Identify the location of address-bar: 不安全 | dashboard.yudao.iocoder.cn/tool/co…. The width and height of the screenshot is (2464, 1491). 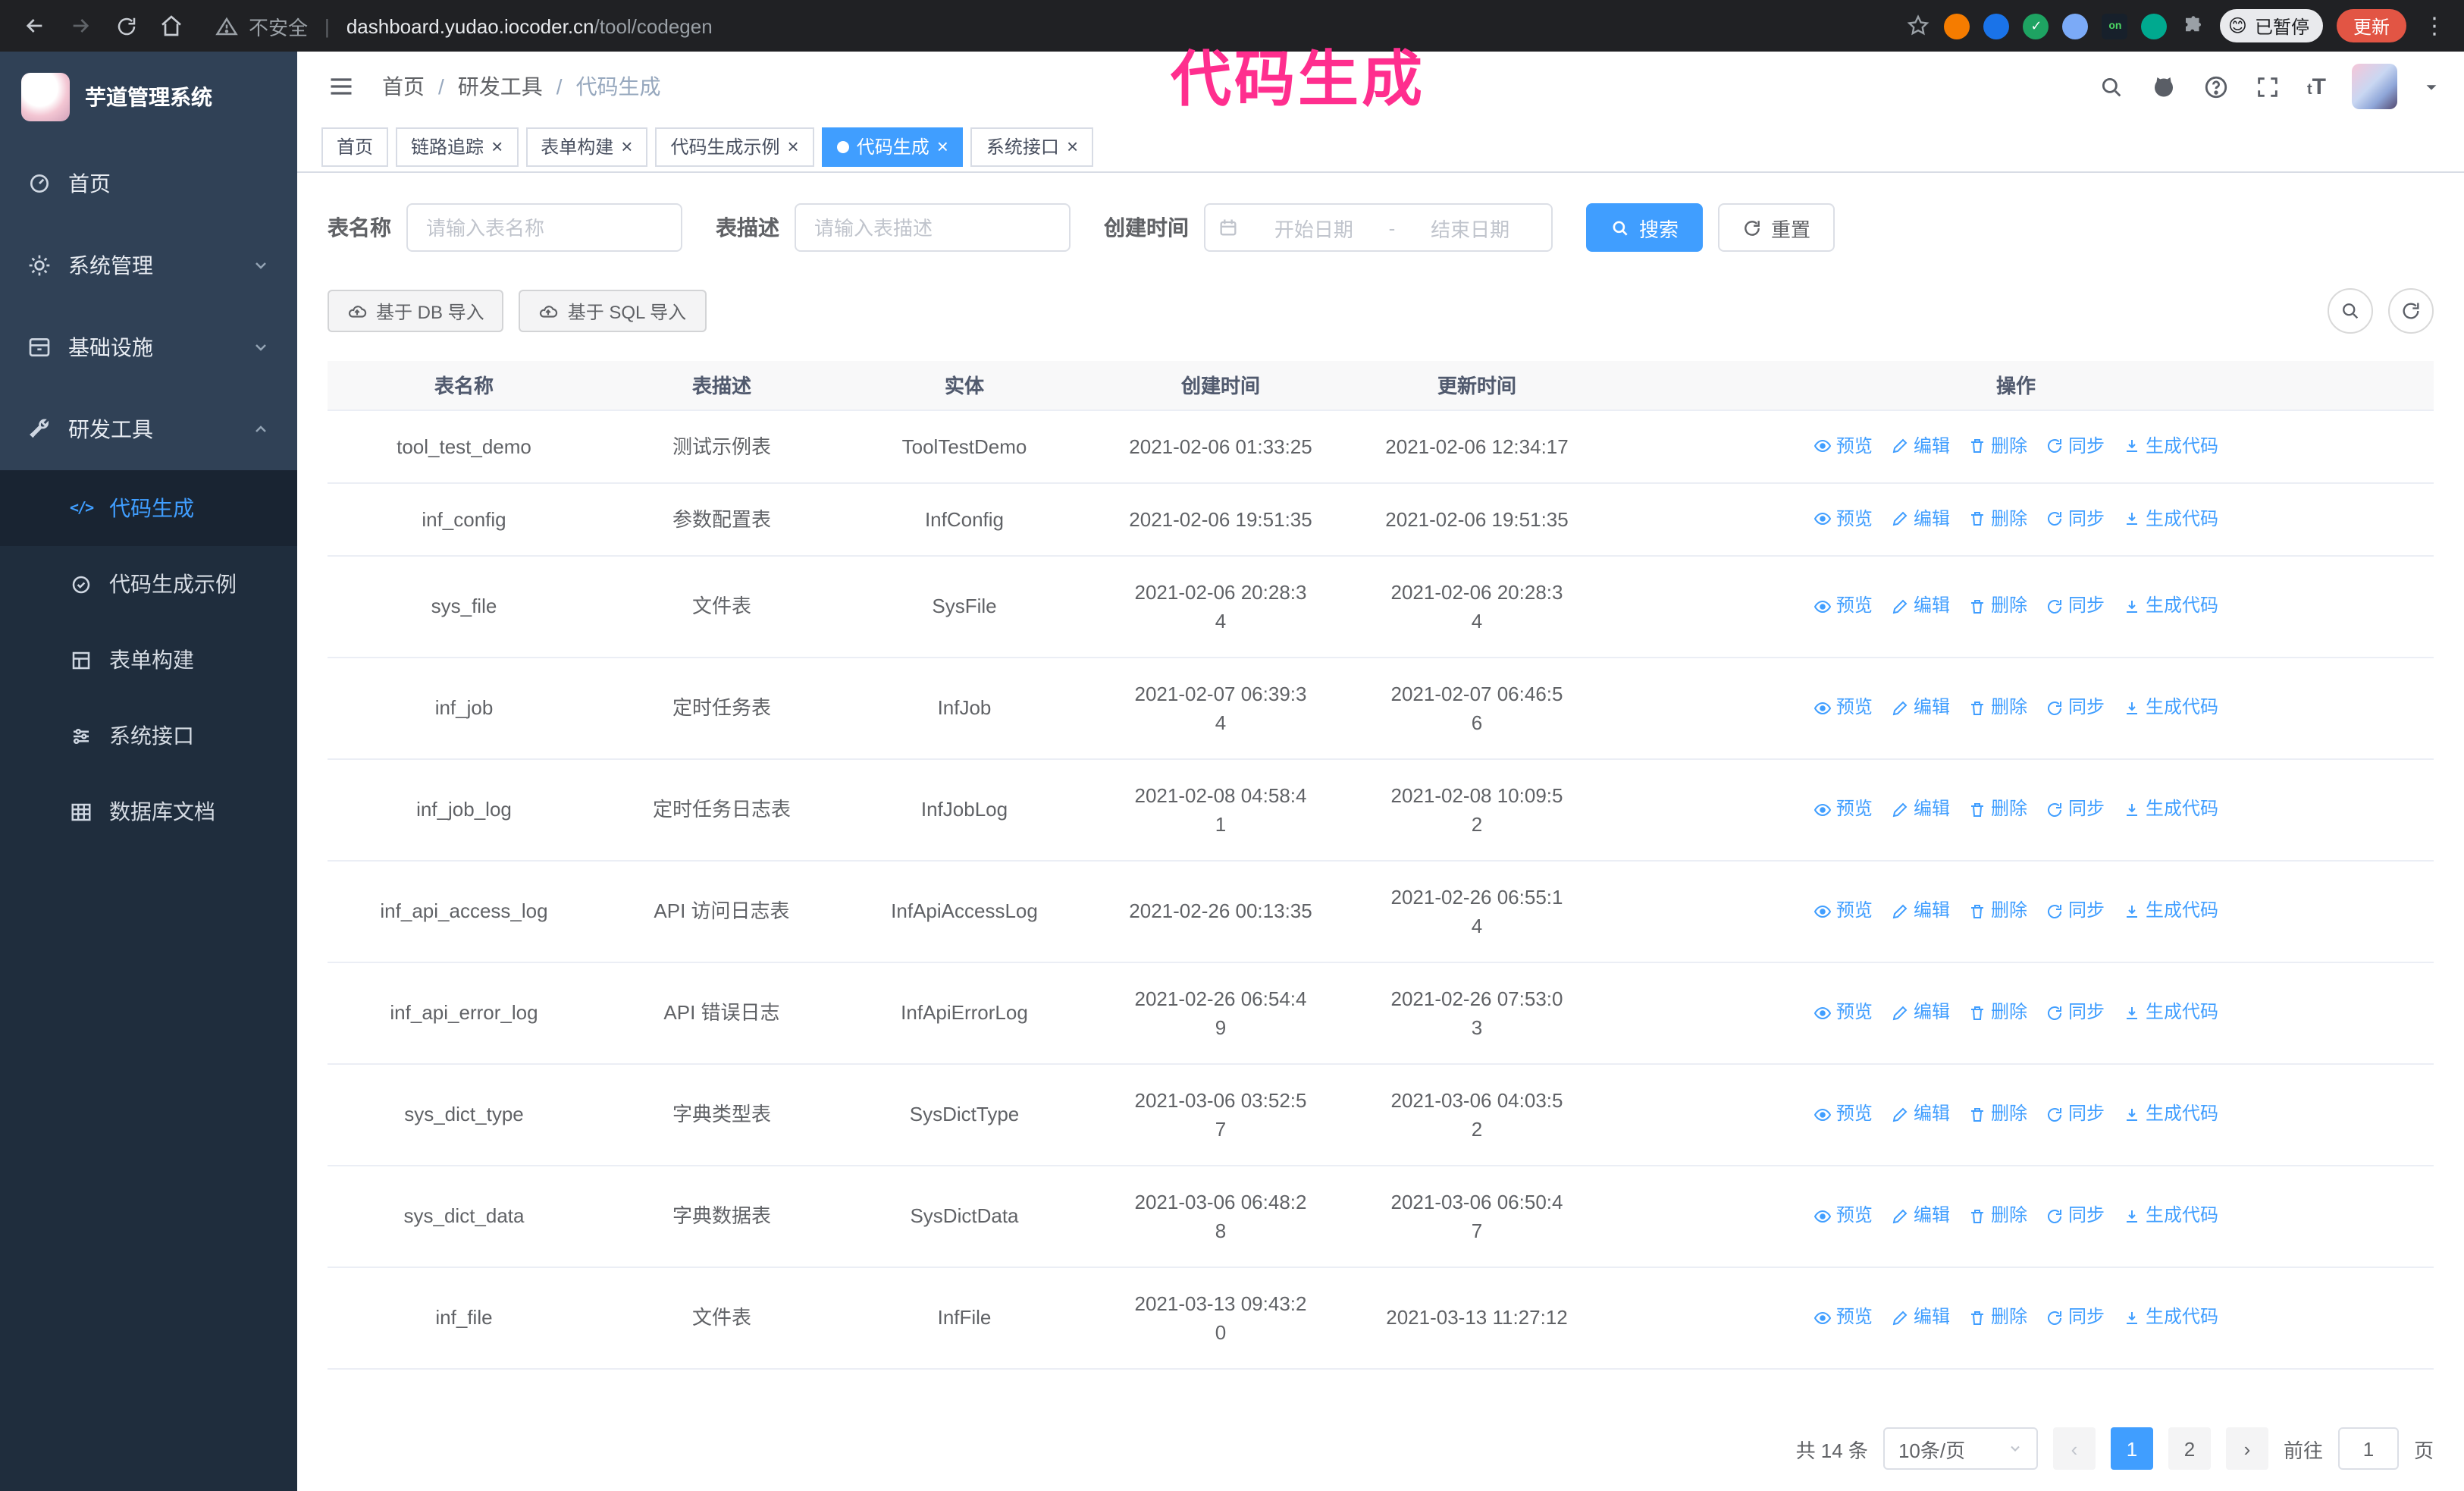
(1058, 25).